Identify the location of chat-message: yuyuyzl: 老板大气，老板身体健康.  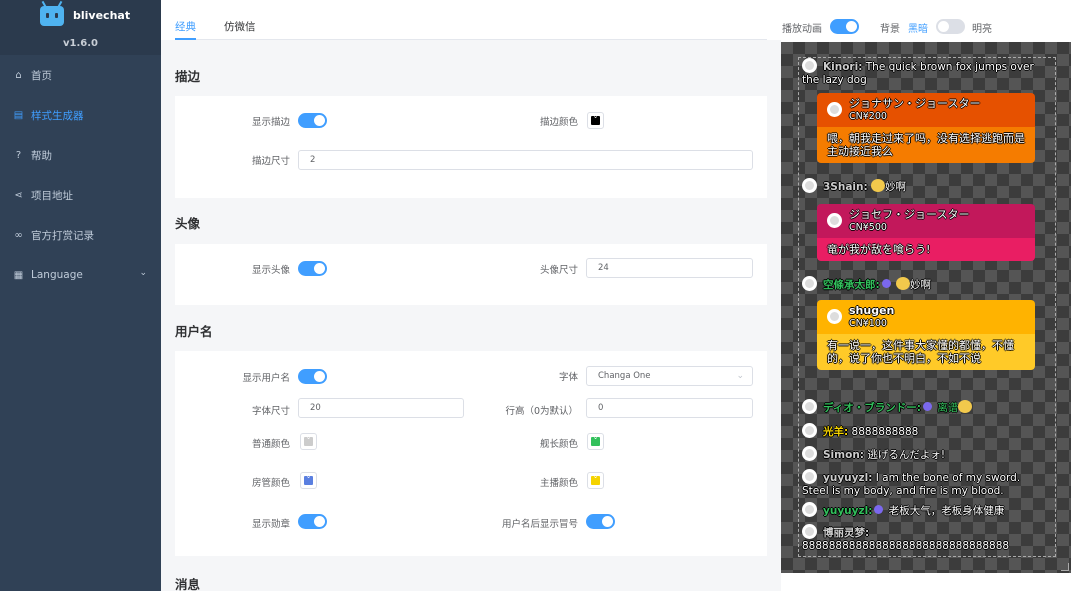
(922, 510).